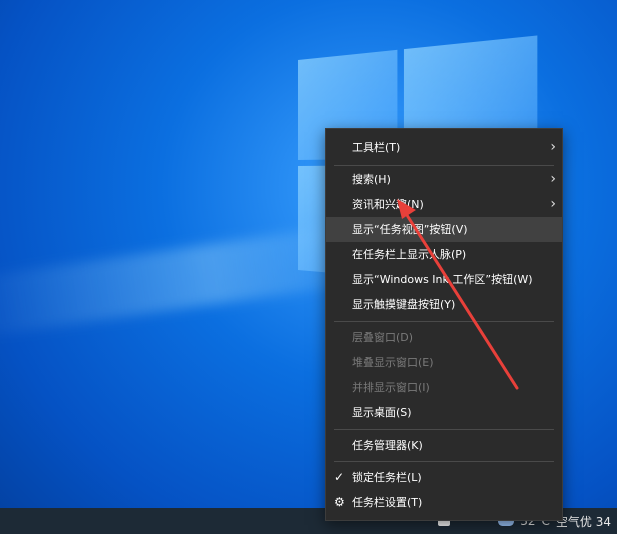 The width and height of the screenshot is (617, 534). Describe the element at coordinates (383, 337) in the screenshot. I see `menu-item-cascade-windows: 层叠窗口(D)` at that location.